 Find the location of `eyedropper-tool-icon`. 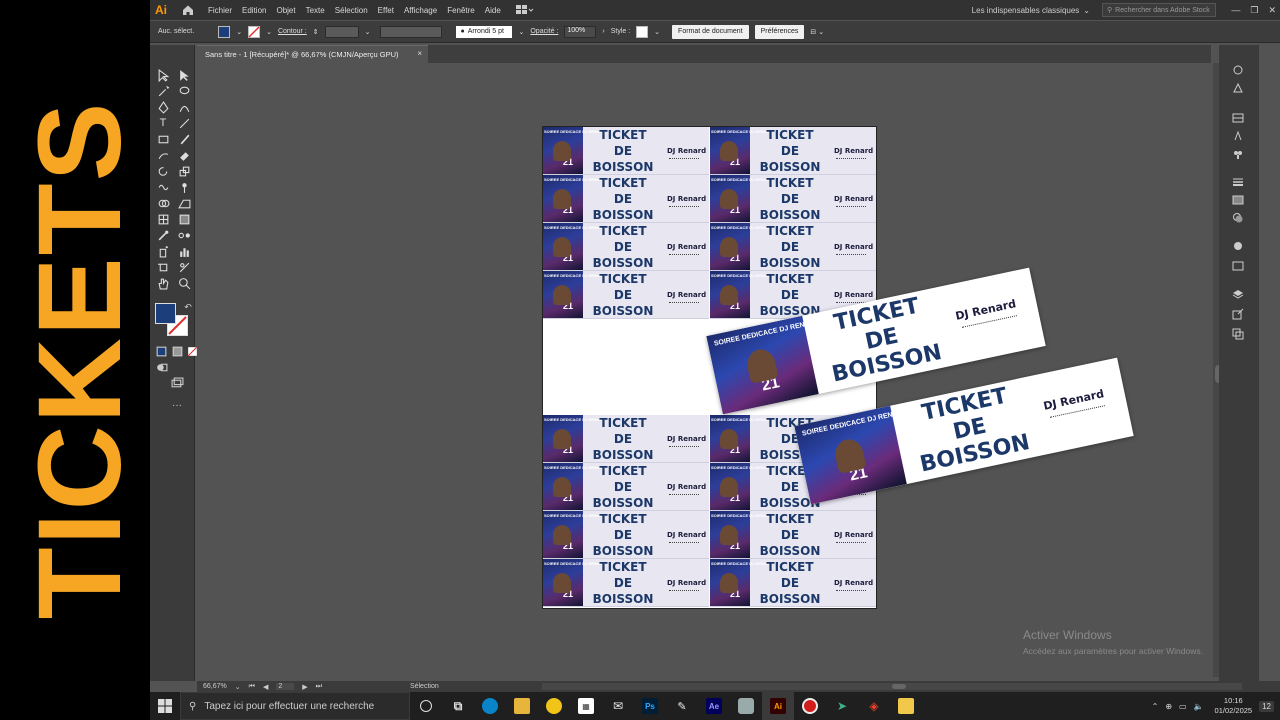

eyedropper-tool-icon is located at coordinates (163, 235).